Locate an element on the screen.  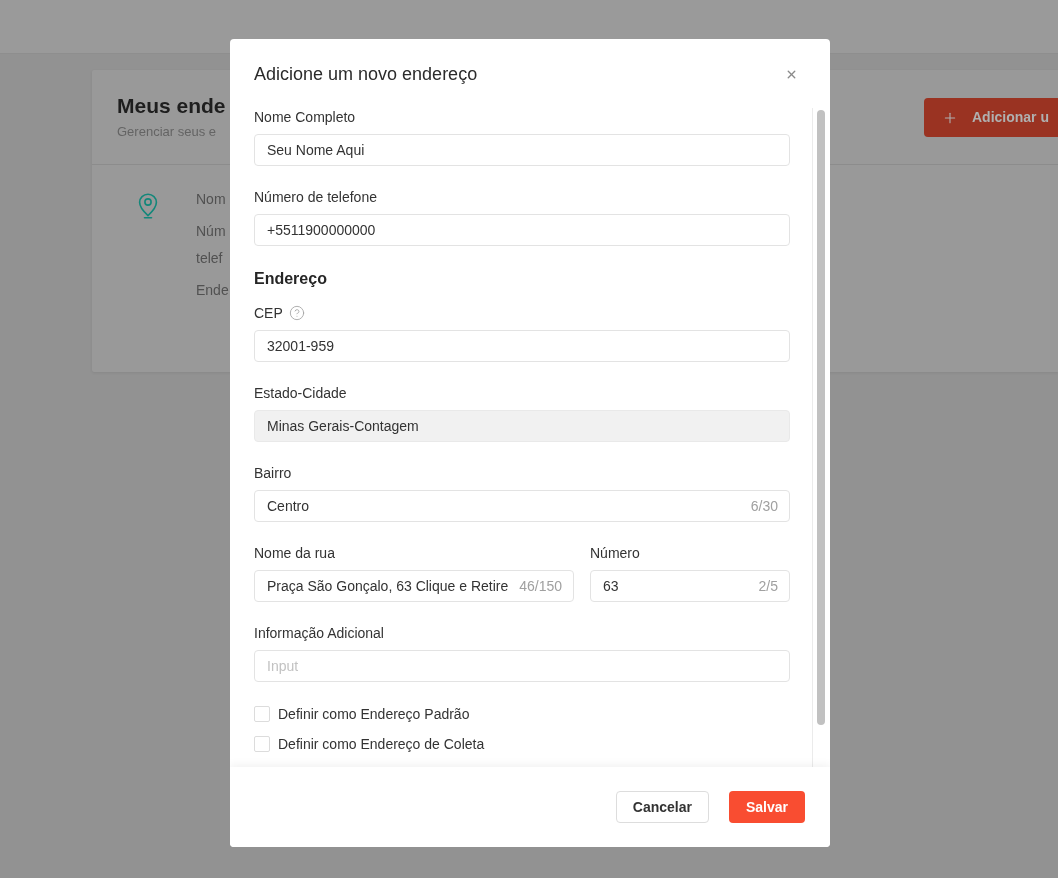
field-label: Bairro is located at coordinates (273, 473).